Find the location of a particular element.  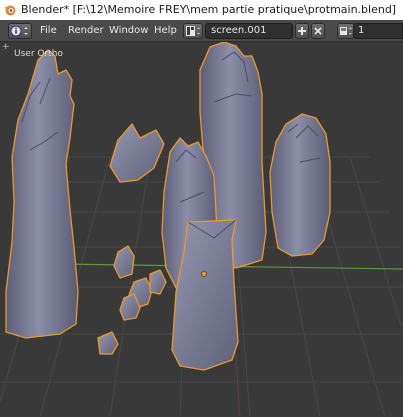

screen-layout-icon is located at coordinates (193, 31).